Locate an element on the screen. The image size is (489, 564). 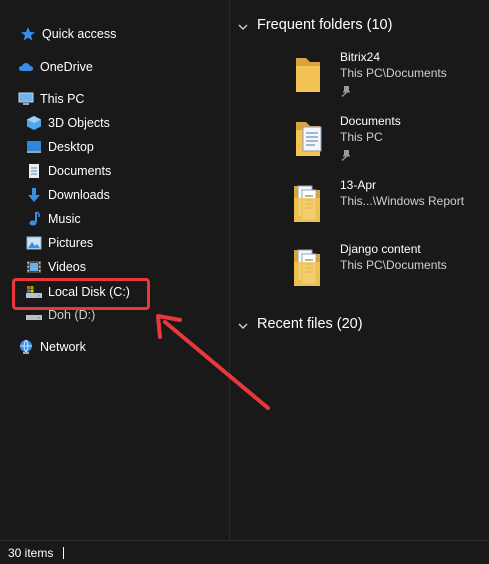
nav-desktop: Desktop is located at coordinates (60, 147).